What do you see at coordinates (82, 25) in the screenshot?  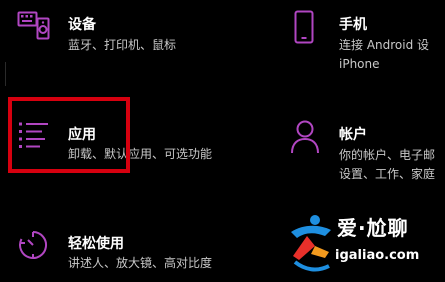 I see `tile-title: 设备` at bounding box center [82, 25].